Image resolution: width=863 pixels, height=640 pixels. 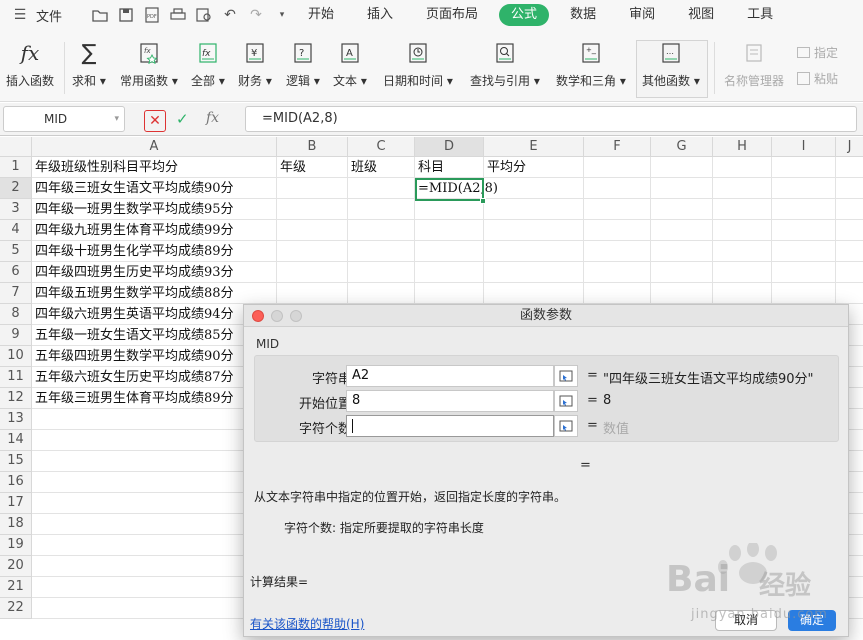 I want to click on row-header: 10, so click(x=16, y=356).